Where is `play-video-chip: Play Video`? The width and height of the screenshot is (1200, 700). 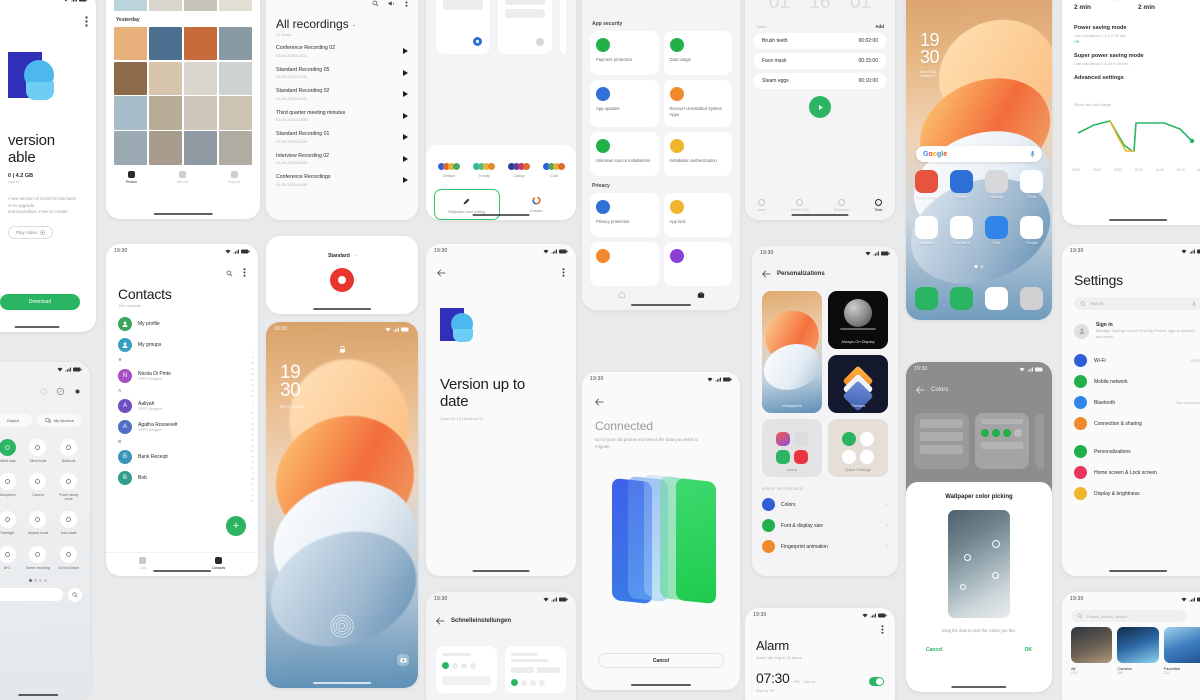
play-video-chip: Play Video is located at coordinates (31, 232).